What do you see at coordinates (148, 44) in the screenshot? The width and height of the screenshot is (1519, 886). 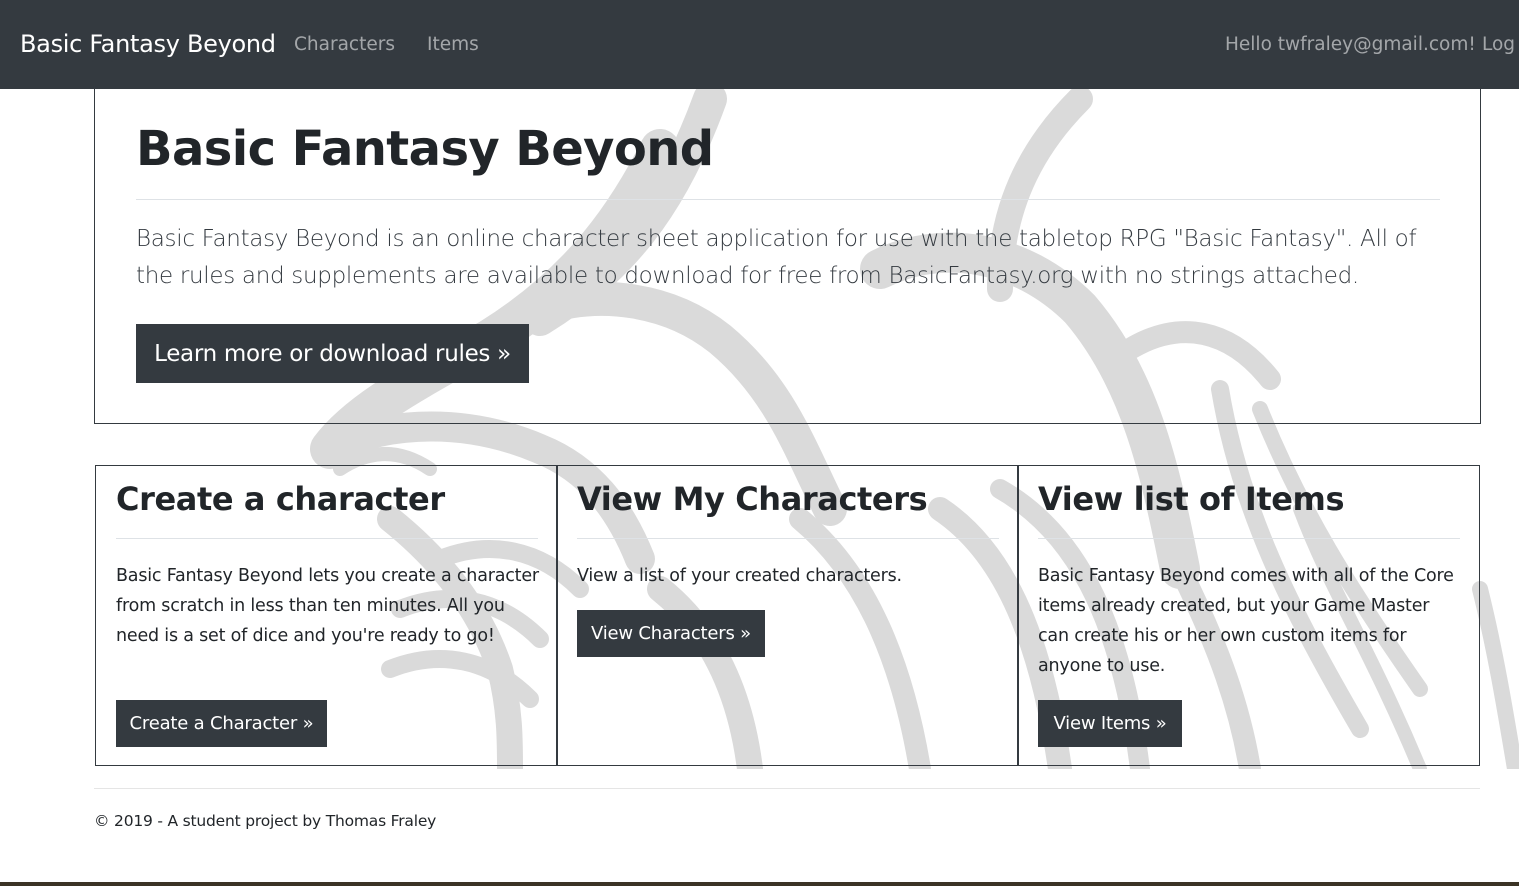 I see `brand-link: Basic Fantasy Beyond` at bounding box center [148, 44].